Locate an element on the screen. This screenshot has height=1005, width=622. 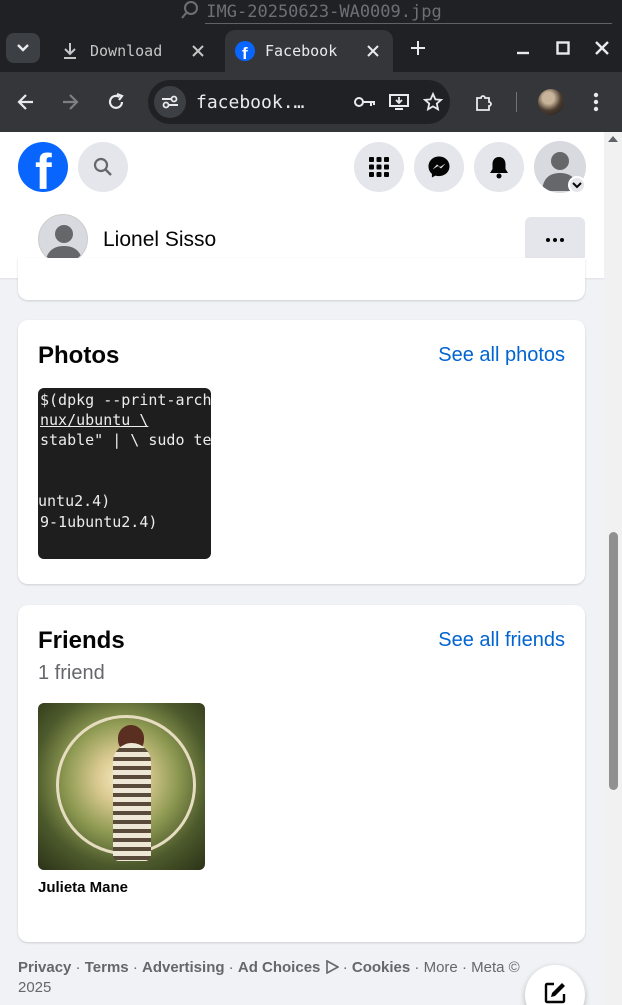
ad-choices-icon is located at coordinates (332, 967).